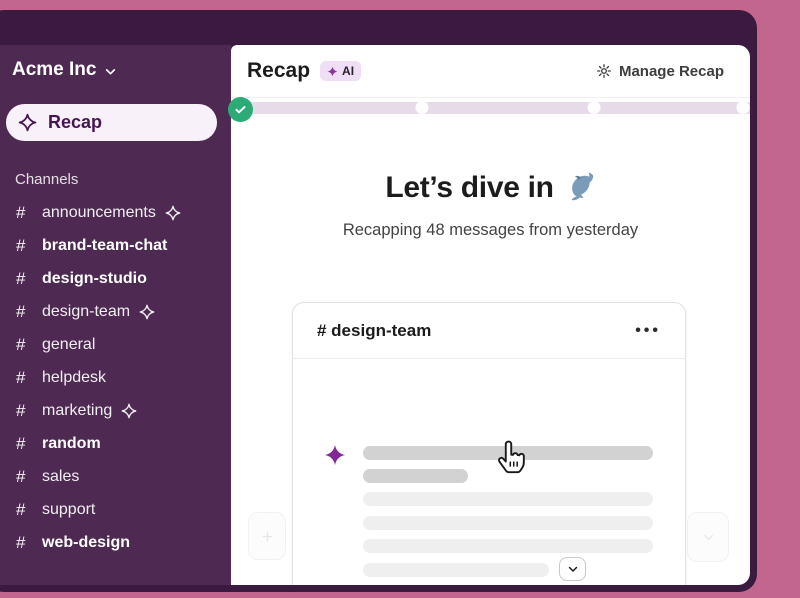  What do you see at coordinates (75, 122) in the screenshot?
I see `sidebar-item-recap-label: Recap` at bounding box center [75, 122].